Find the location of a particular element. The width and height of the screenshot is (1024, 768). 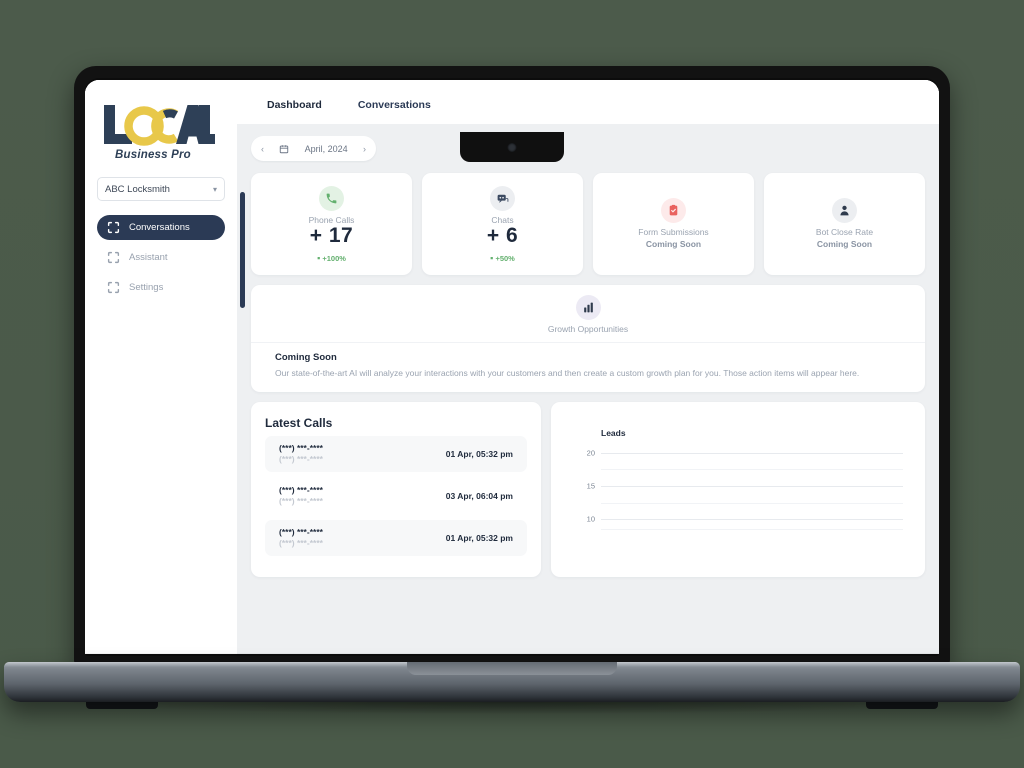

laptop-open-notch is located at coordinates (512, 668).